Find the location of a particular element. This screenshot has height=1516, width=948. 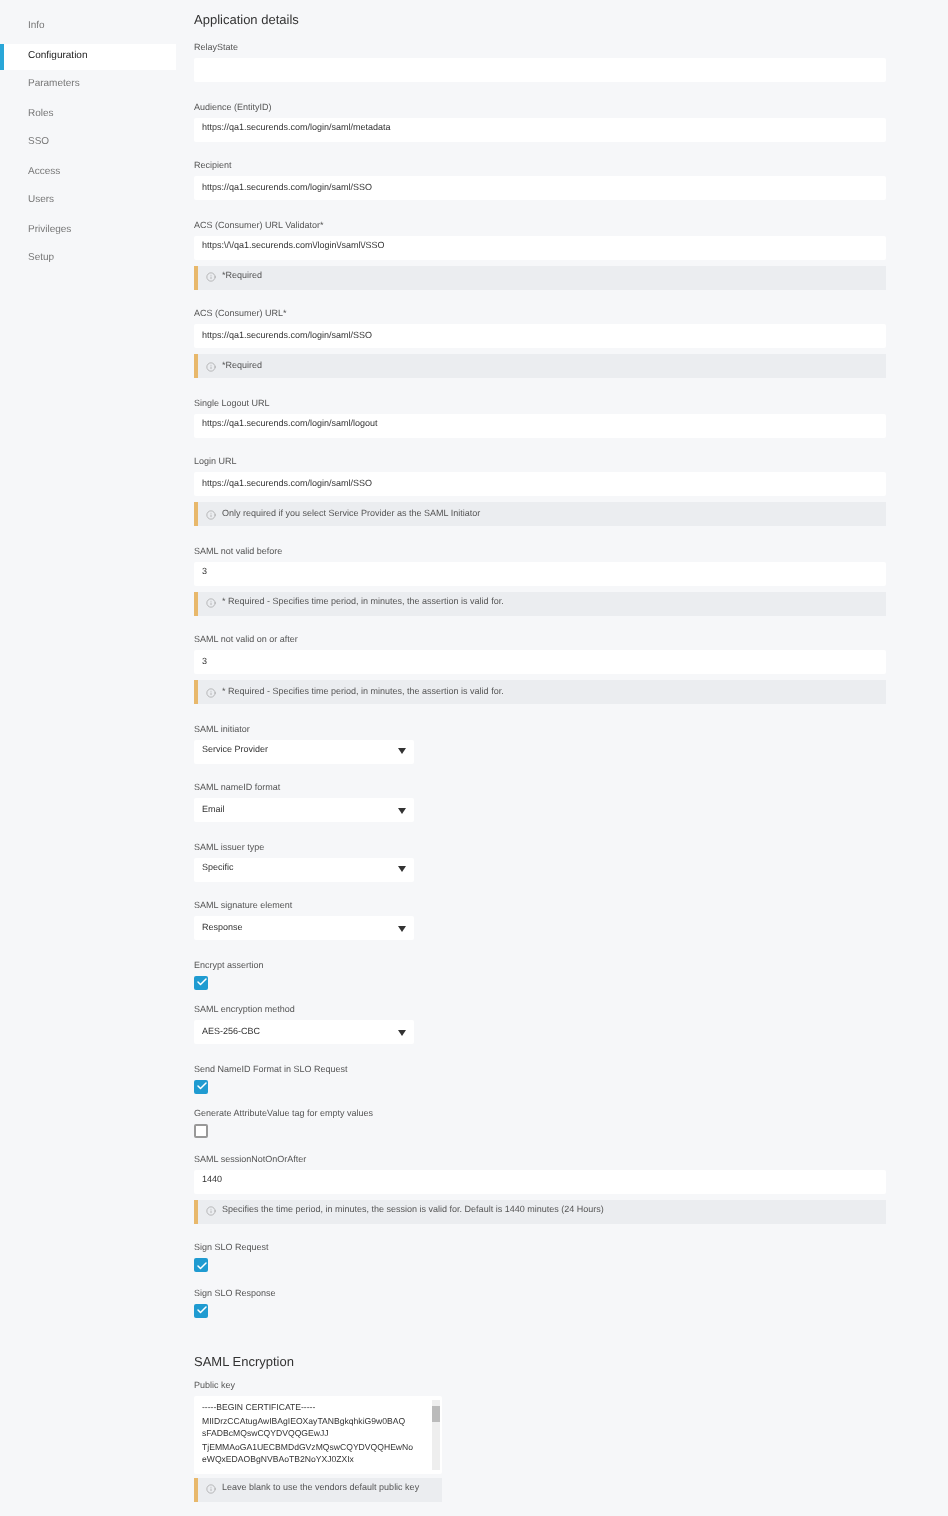

checkbox is located at coordinates (201, 1131).